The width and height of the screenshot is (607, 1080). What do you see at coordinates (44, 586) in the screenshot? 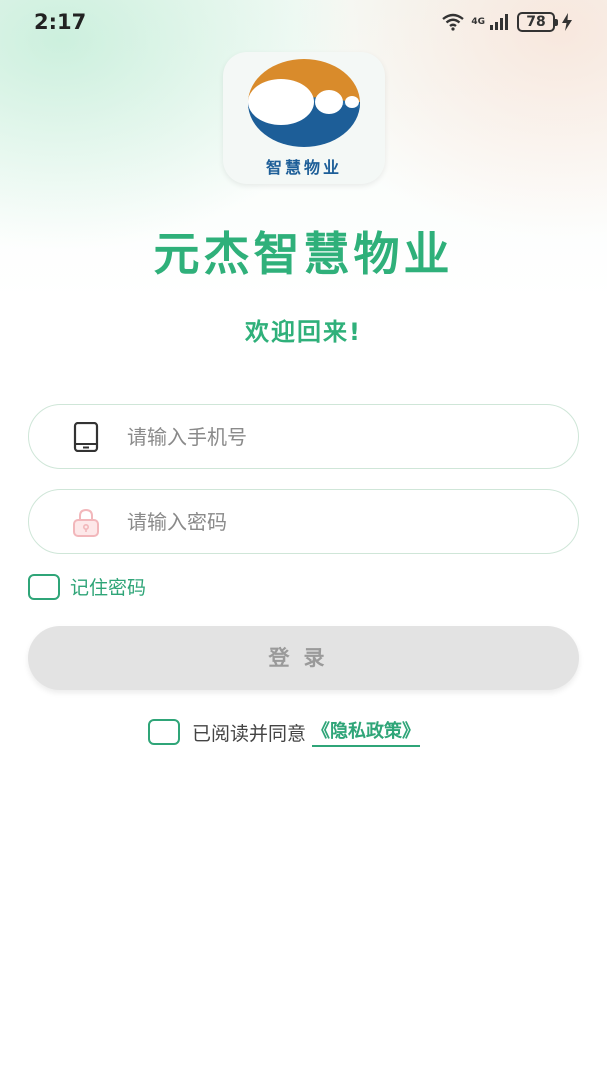
I see `remember-checkbox` at bounding box center [44, 586].